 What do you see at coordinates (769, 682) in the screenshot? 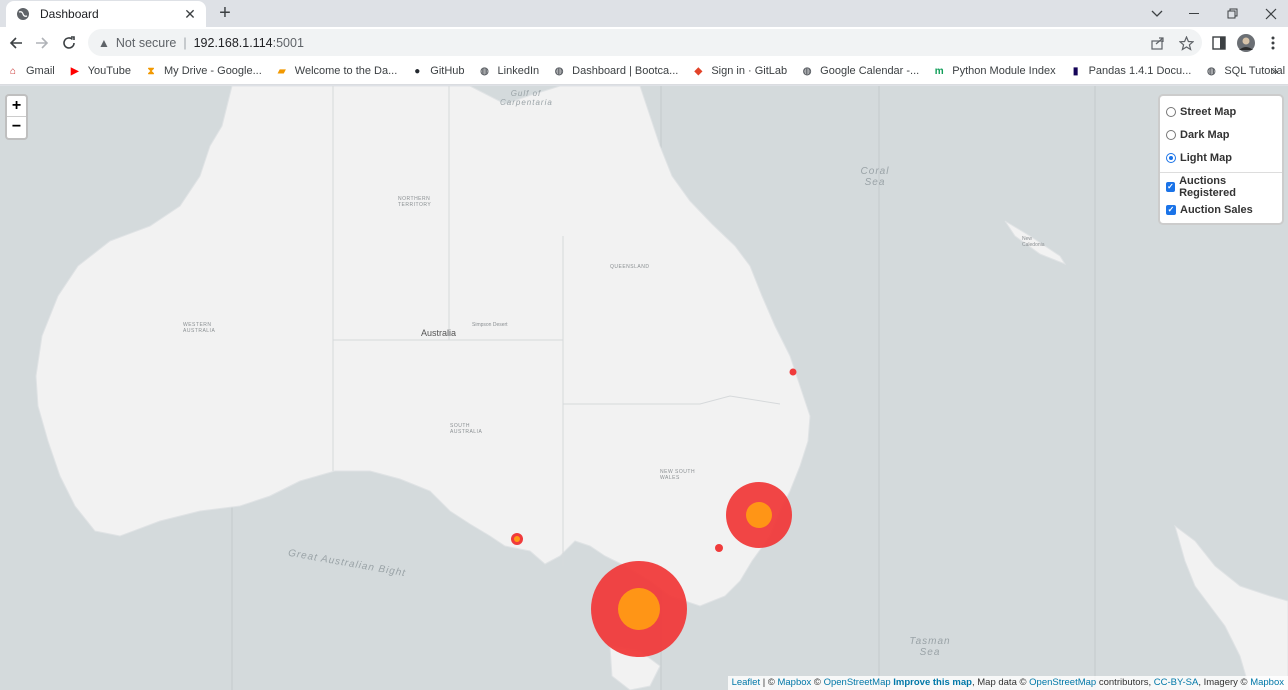
I see `attribution-text: | ©` at bounding box center [769, 682].